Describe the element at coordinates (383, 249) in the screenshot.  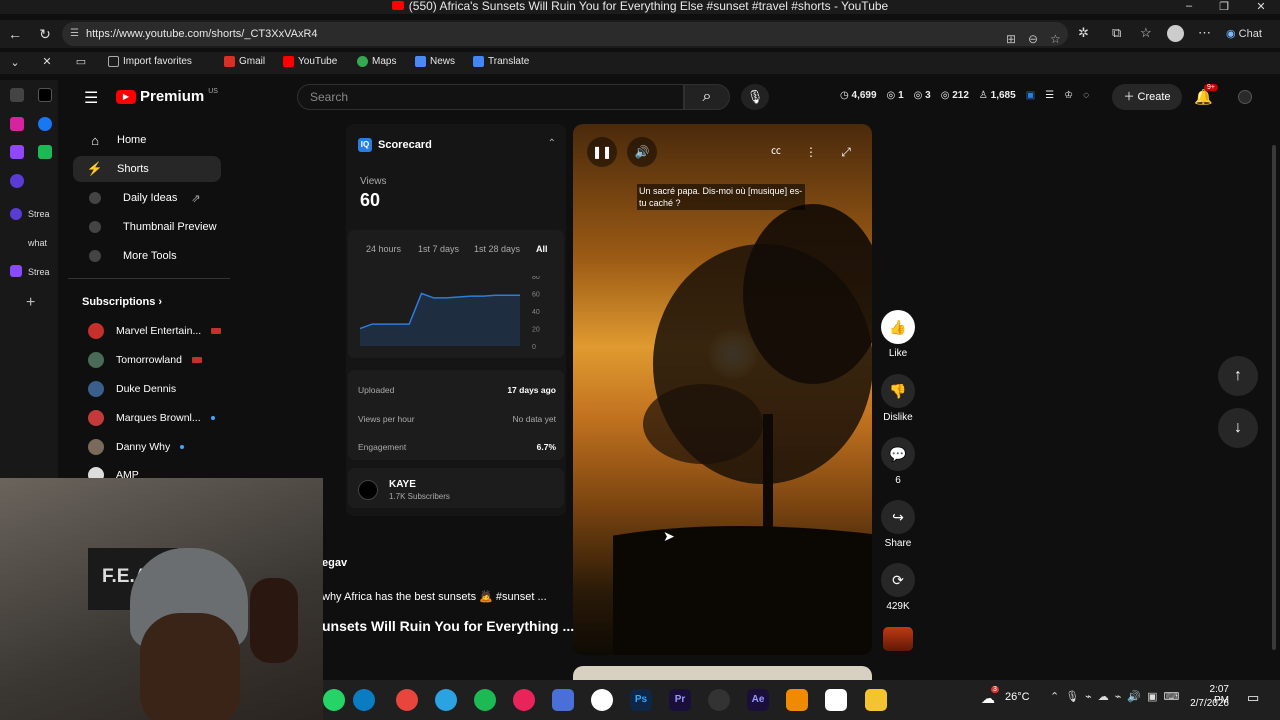
I see `tab-24-hours: 24 hours` at that location.